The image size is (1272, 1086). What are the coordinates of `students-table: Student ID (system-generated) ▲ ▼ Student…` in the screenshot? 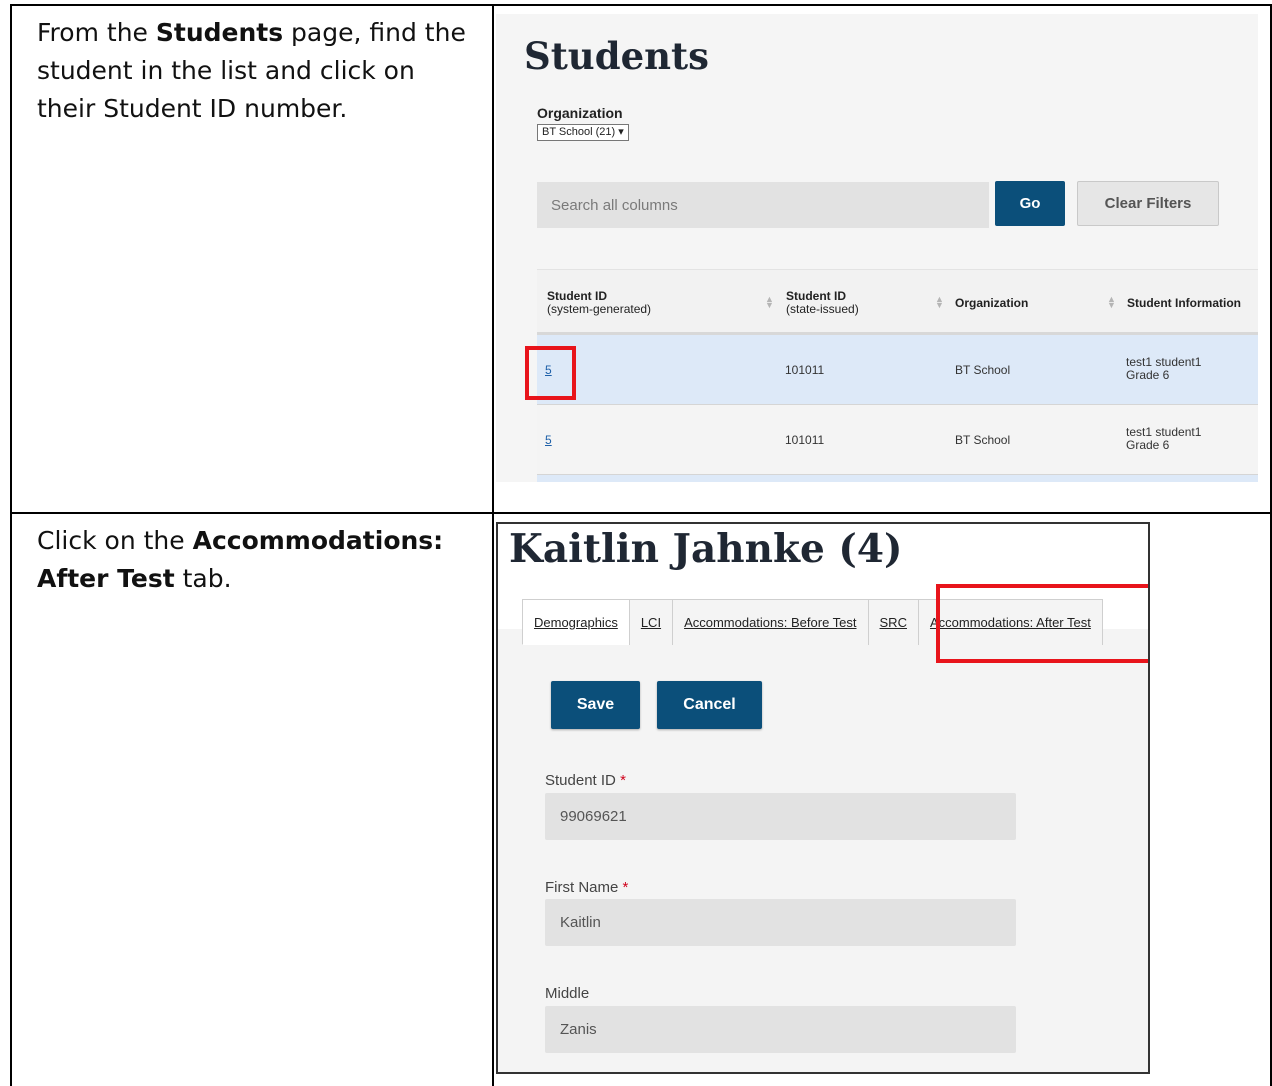 It's located at (897, 375).